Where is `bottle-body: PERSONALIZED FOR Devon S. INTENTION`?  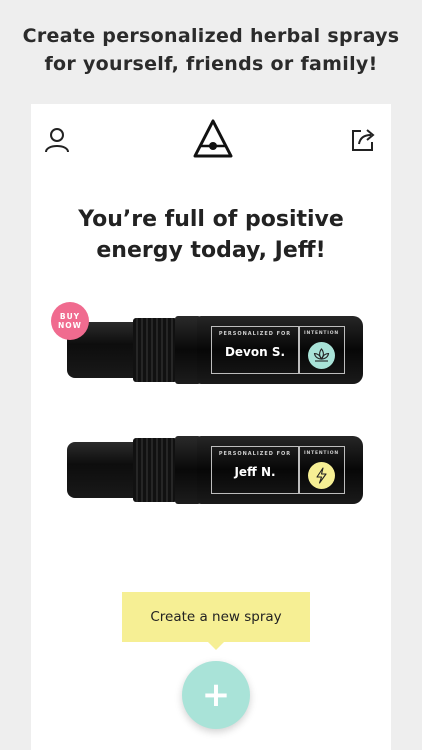 bottle-body: PERSONALIZED FOR Devon S. INTENTION is located at coordinates (280, 350).